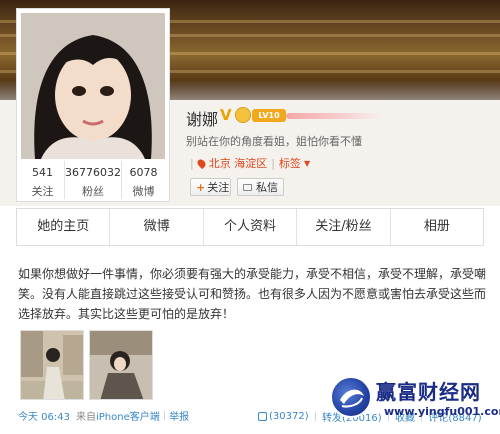 This screenshot has height=434, width=500. What do you see at coordinates (179, 415) in the screenshot?
I see `report-link: 举报` at bounding box center [179, 415].